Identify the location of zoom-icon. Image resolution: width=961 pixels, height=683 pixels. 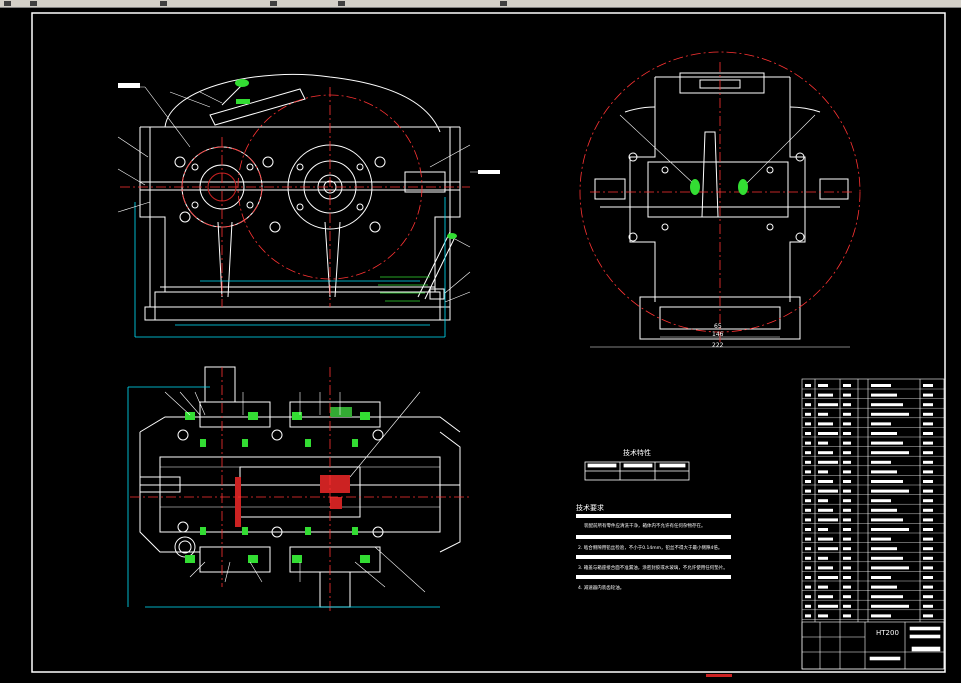
(341, 3).